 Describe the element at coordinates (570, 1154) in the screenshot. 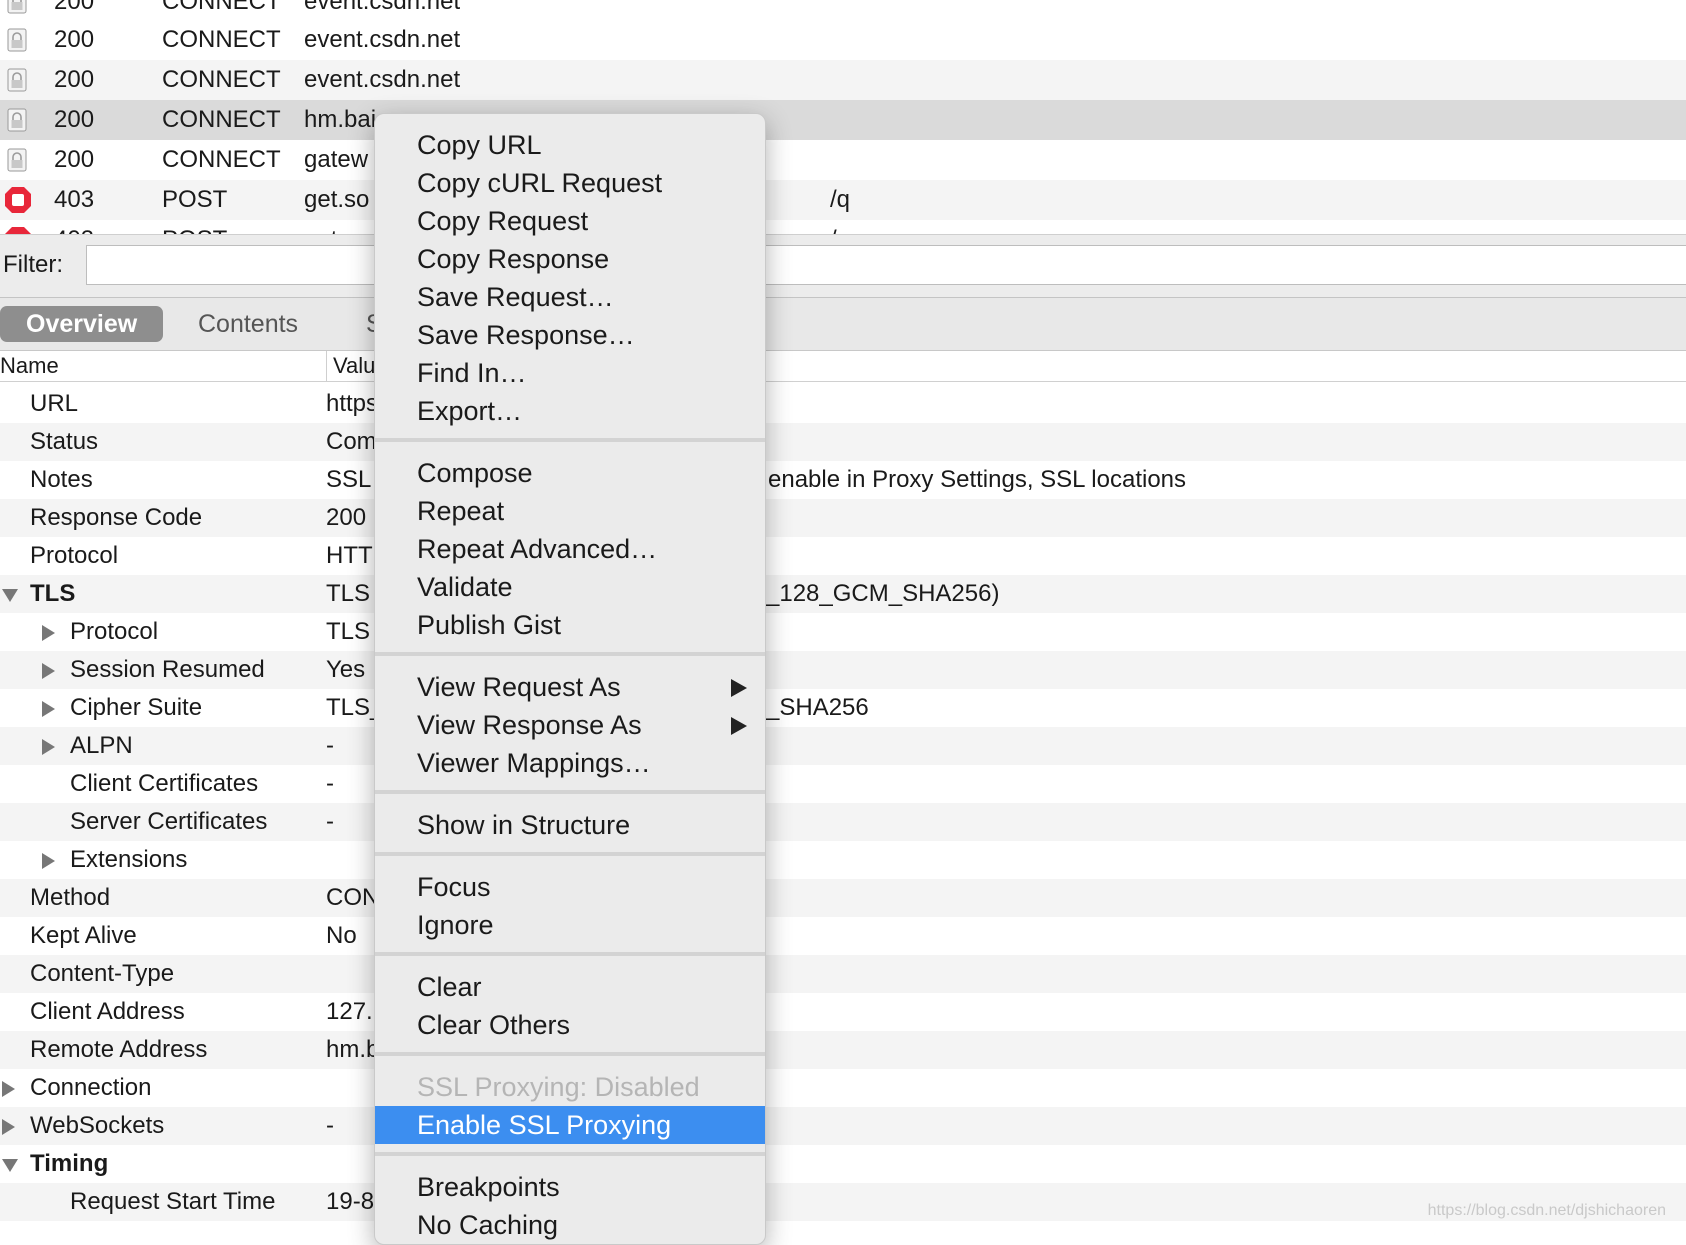

I see `menu-separator` at that location.